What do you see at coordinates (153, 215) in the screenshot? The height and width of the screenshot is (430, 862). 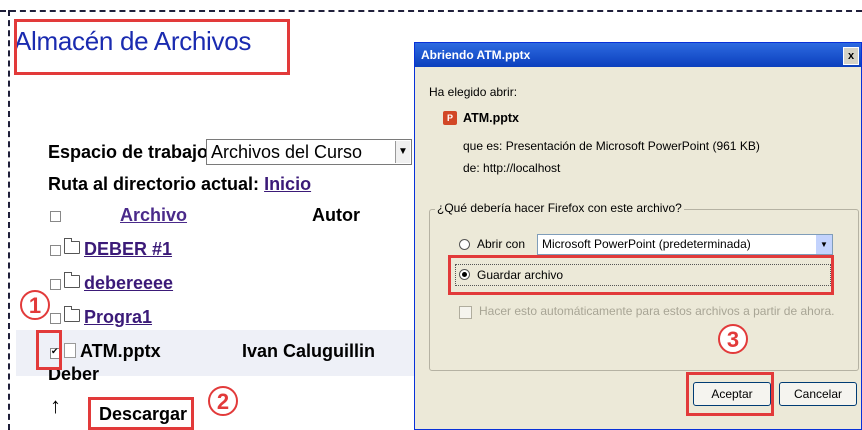 I see `column-header-archivo: Archivo` at bounding box center [153, 215].